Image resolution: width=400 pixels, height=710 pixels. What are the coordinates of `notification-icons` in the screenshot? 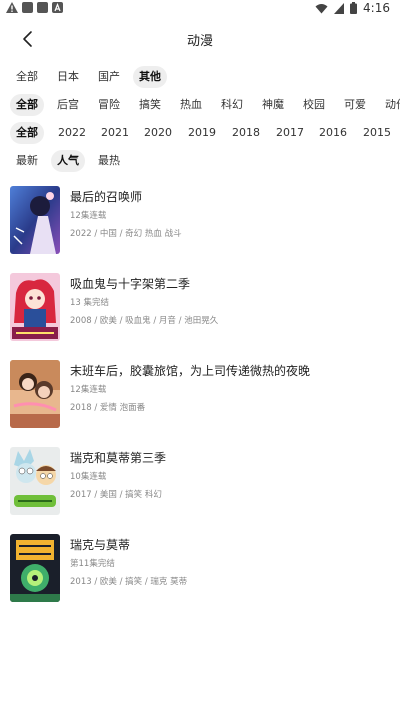 It's located at (34, 7).